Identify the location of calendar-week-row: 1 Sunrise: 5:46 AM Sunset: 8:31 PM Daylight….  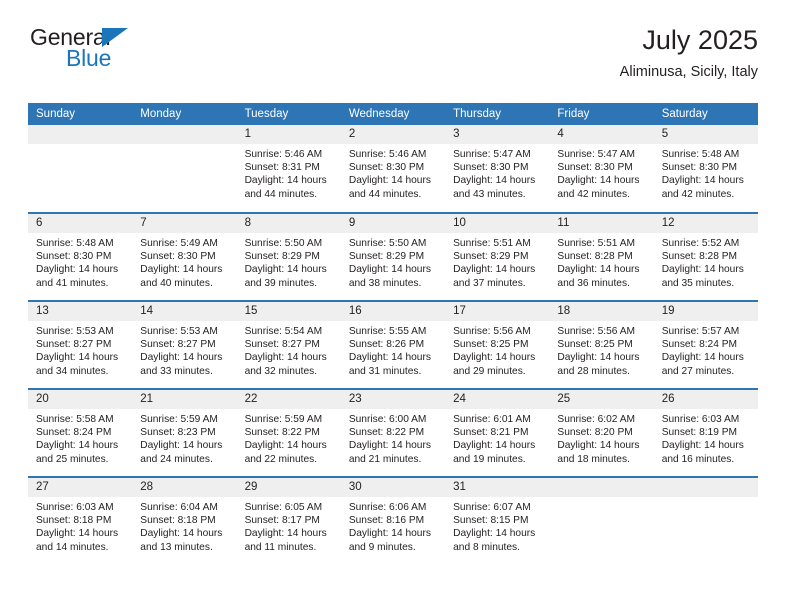
(393, 169).